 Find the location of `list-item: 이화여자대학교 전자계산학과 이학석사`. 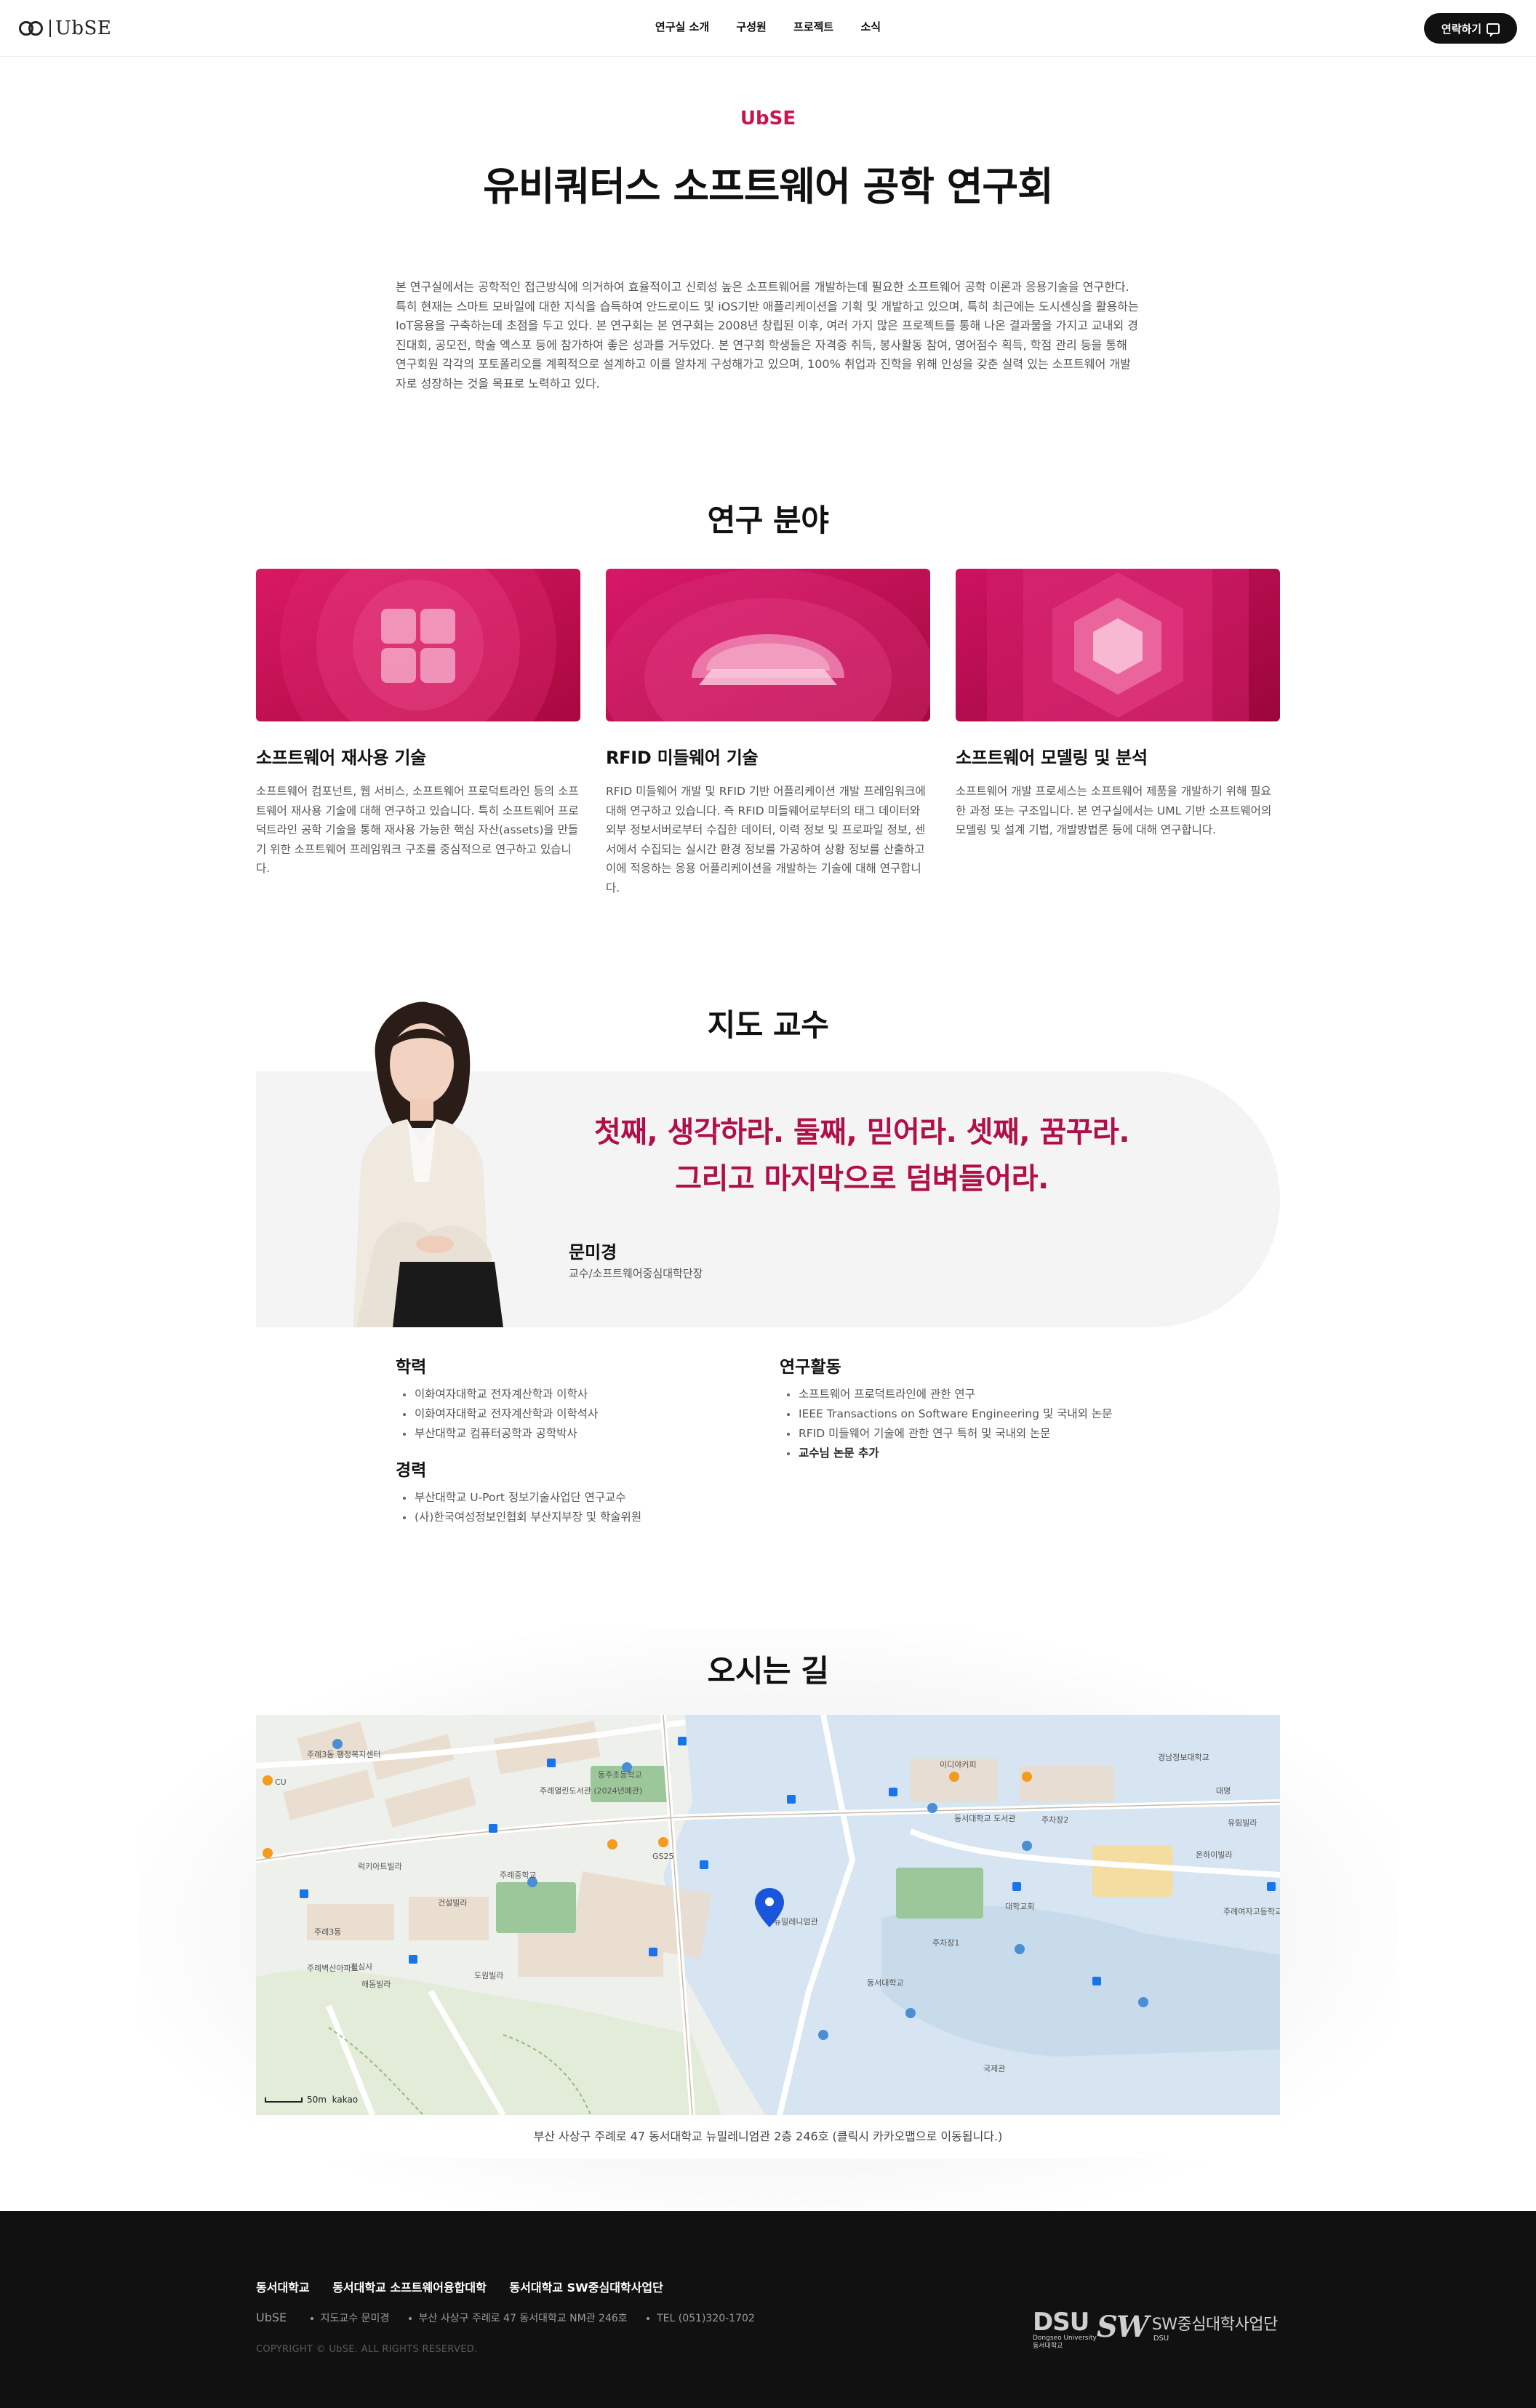

list-item: 이화여자대학교 전자계산학과 이학석사 is located at coordinates (497, 1414).